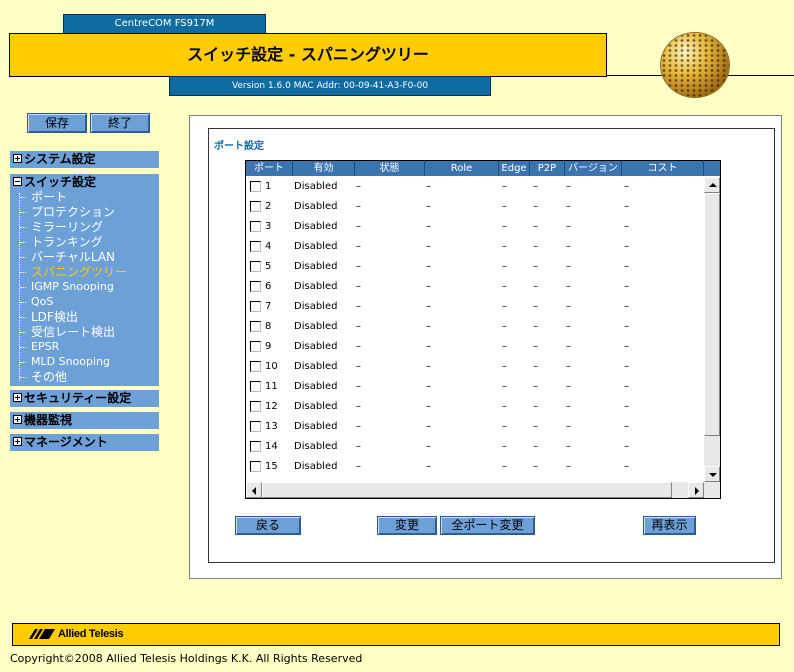 Image resolution: width=794 pixels, height=672 pixels. What do you see at coordinates (45, 347) in the screenshot?
I see `sidebar-item: EPSR` at bounding box center [45, 347].